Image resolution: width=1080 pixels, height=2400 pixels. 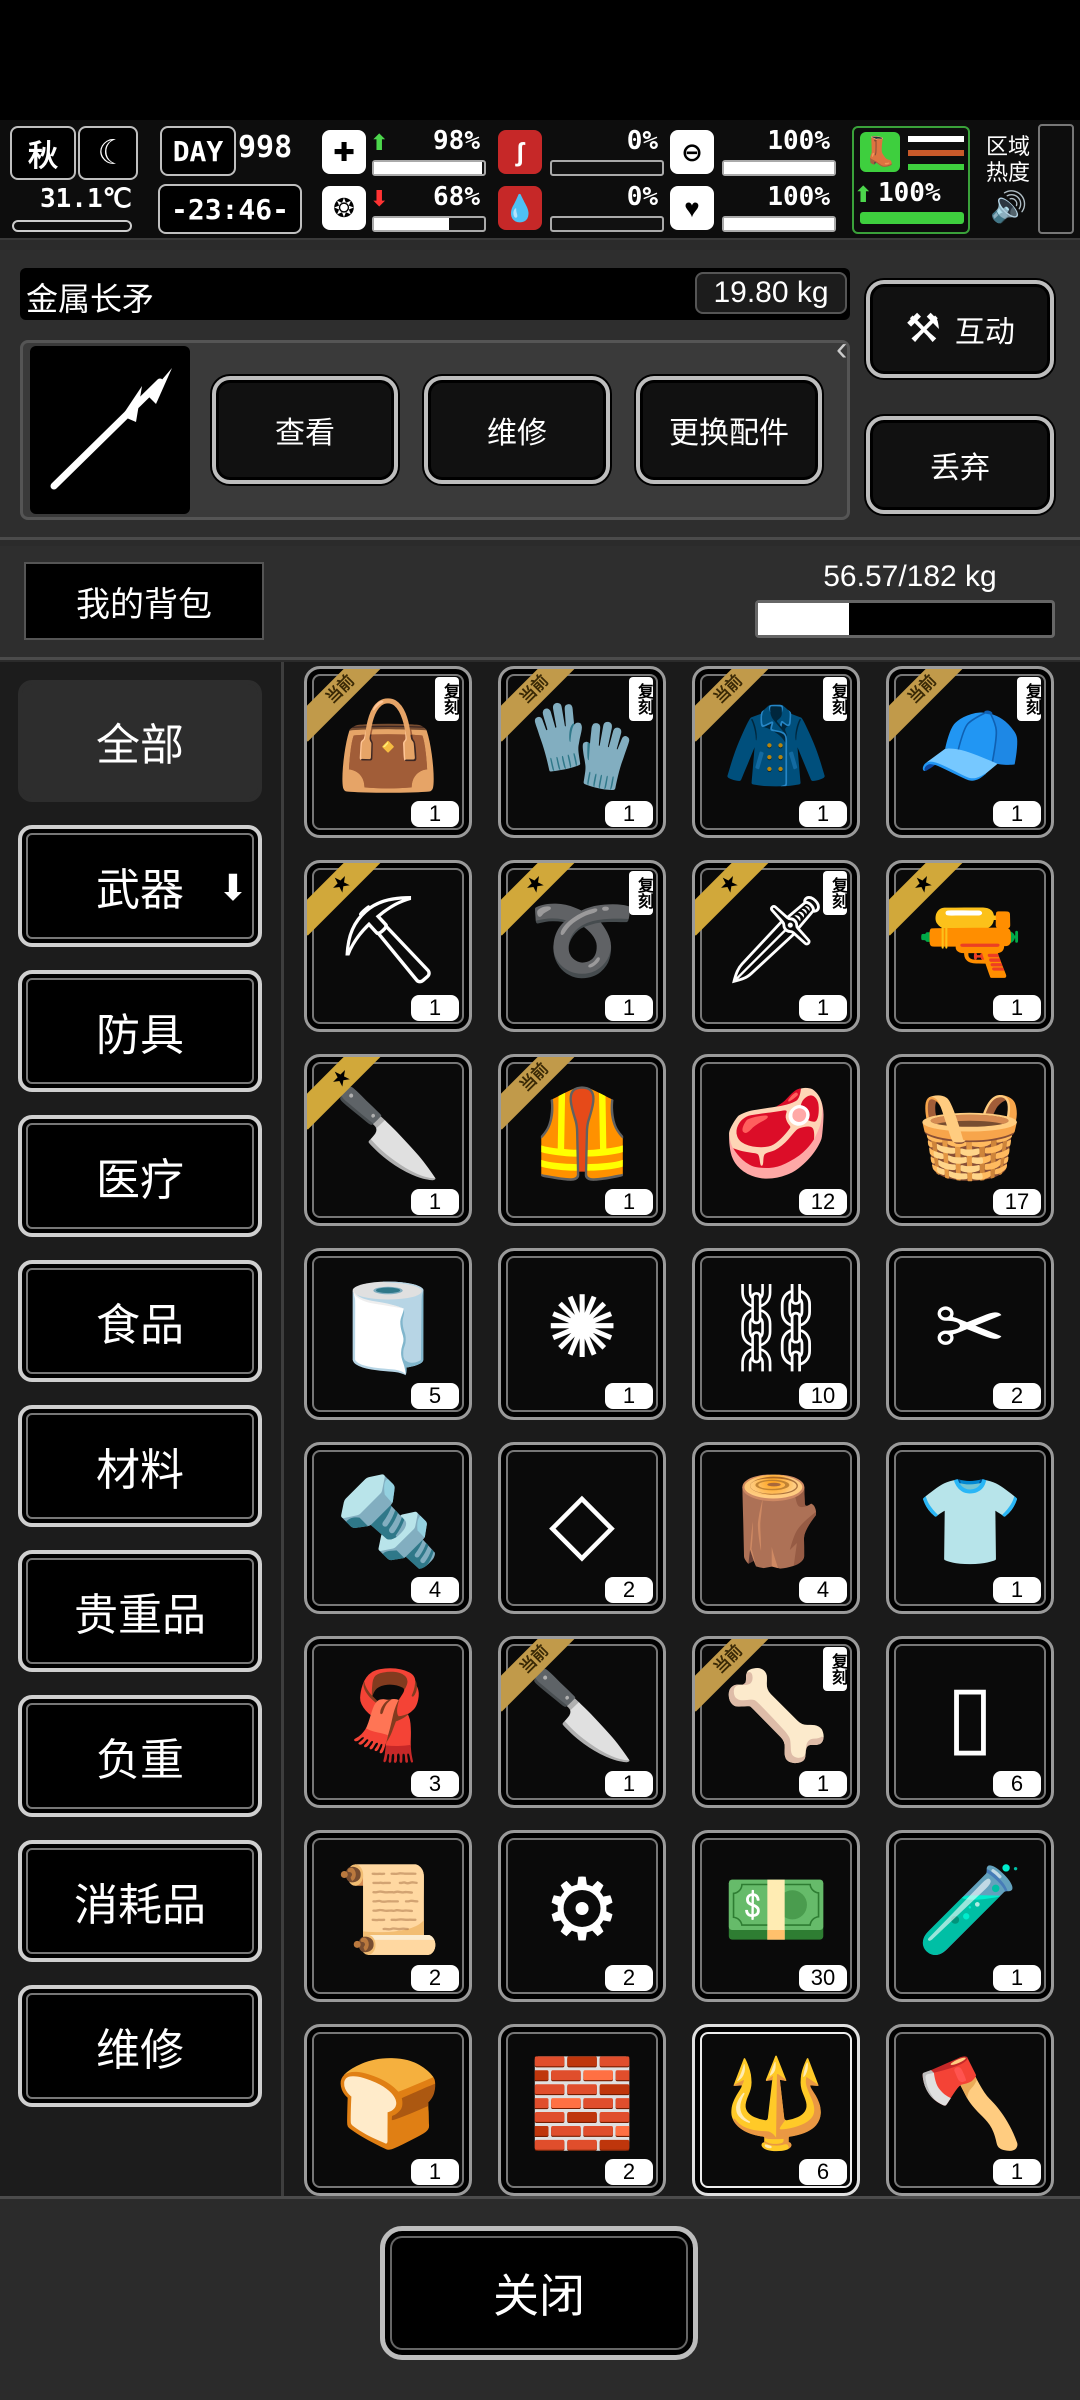 What do you see at coordinates (388, 1916) in the screenshot?
I see `inventory-slot-paper-roll: 📜 2` at bounding box center [388, 1916].